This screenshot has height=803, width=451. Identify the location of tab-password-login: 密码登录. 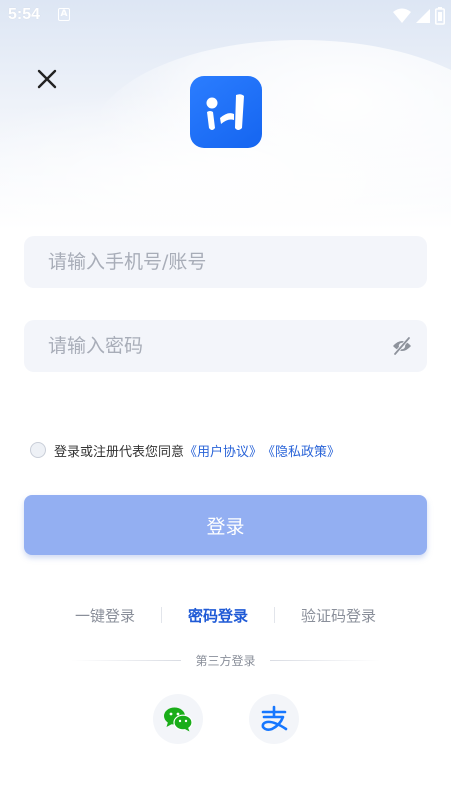
(218, 615).